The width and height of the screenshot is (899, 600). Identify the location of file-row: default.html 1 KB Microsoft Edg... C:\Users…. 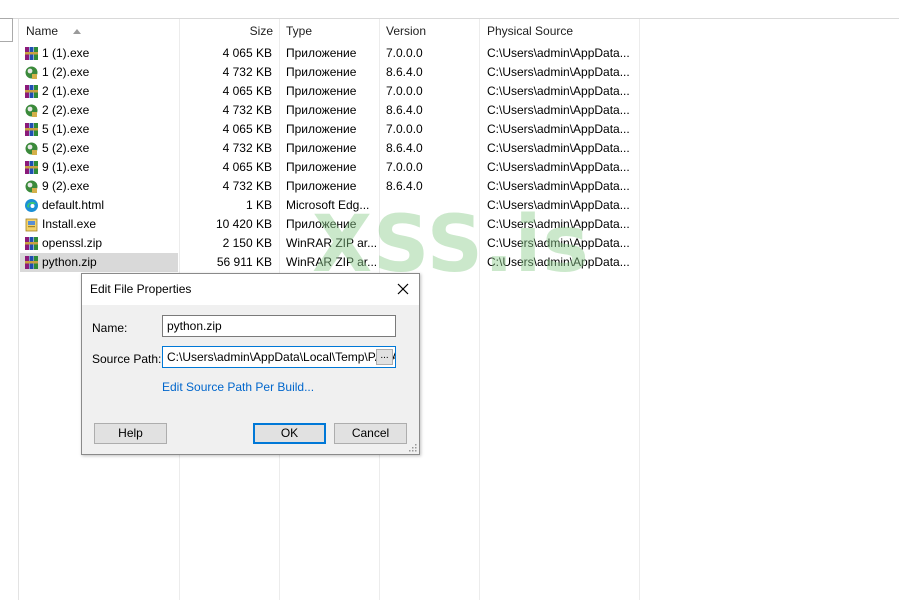
(329, 205).